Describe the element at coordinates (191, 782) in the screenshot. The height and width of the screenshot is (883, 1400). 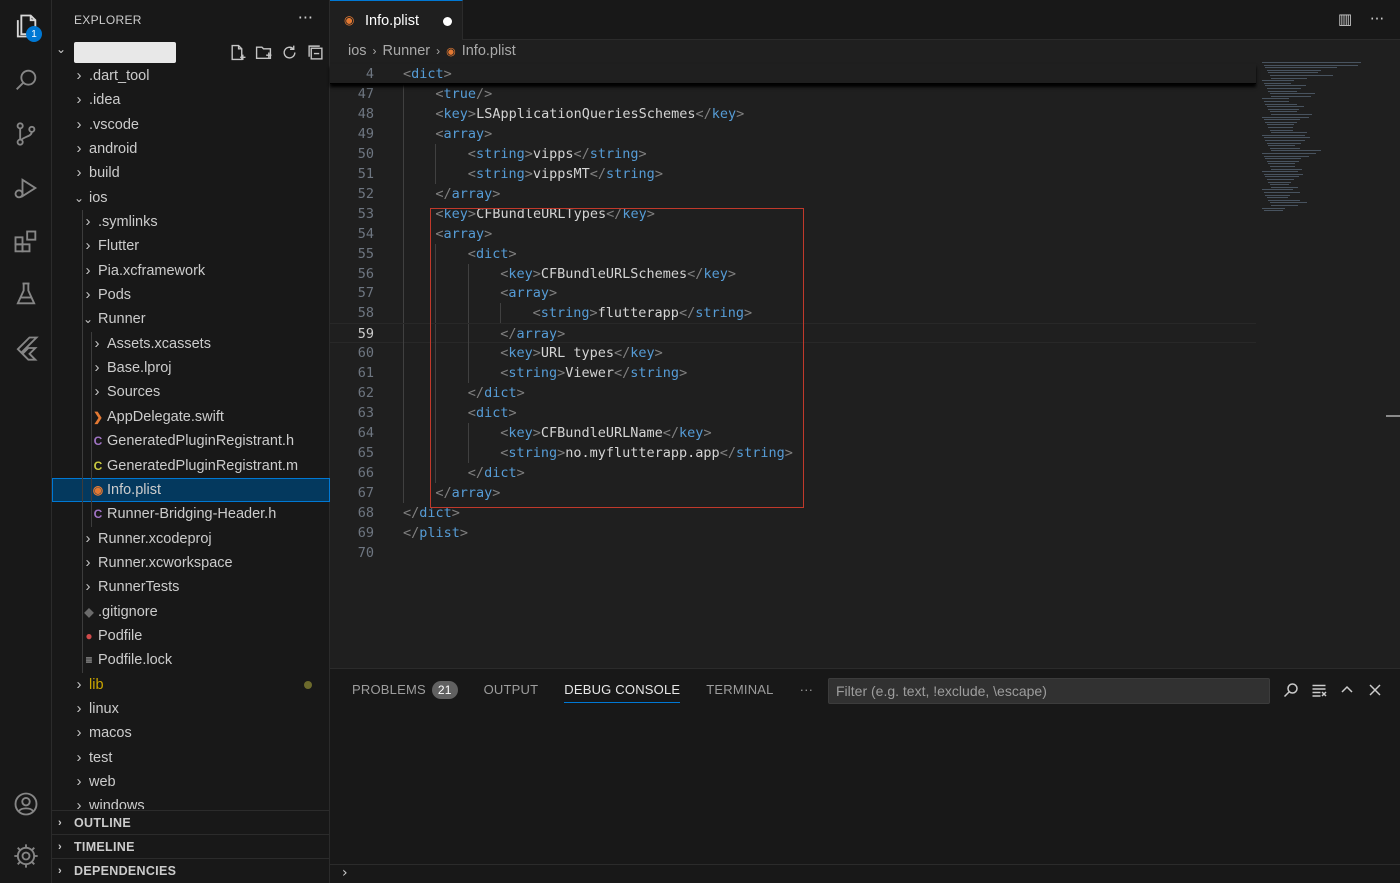
I see `tree-item: › web` at that location.